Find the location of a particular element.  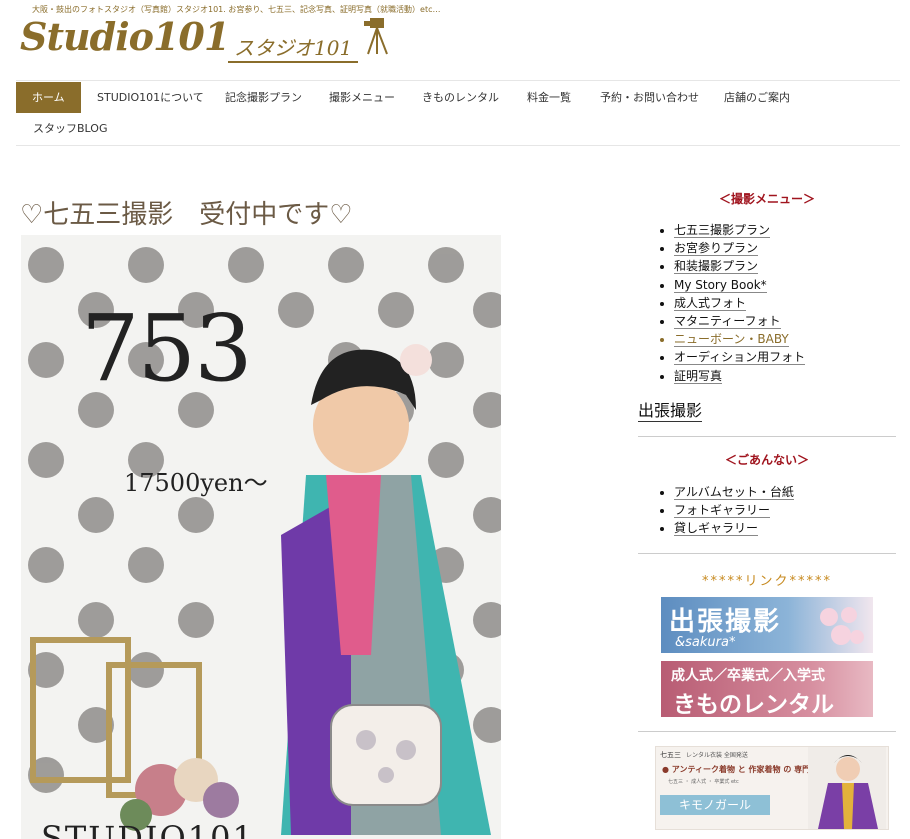

sidebar-links-heading: *****リンク***** is located at coordinates (766, 582).